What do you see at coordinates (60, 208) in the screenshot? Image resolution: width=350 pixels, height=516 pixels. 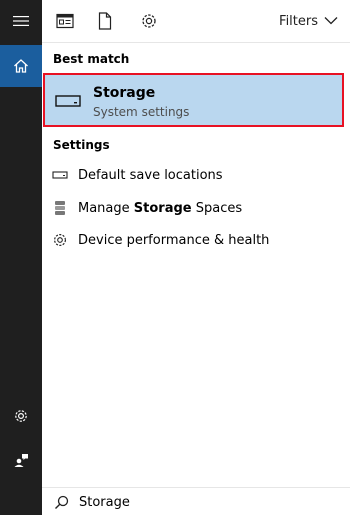 I see `storage-spaces-icon` at bounding box center [60, 208].